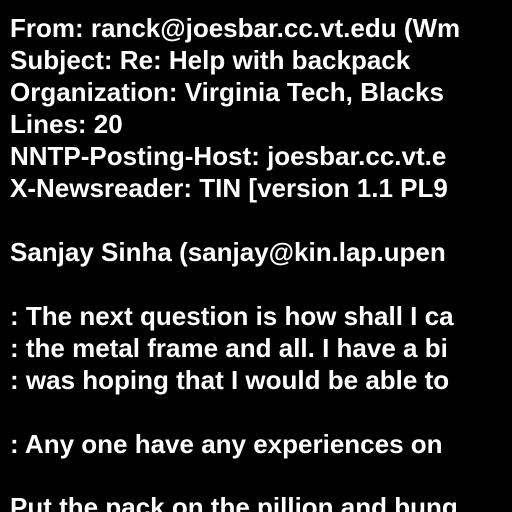 The width and height of the screenshot is (512, 512). I want to click on quoted-line: : was hoping that I would be able to, so click(230, 380).